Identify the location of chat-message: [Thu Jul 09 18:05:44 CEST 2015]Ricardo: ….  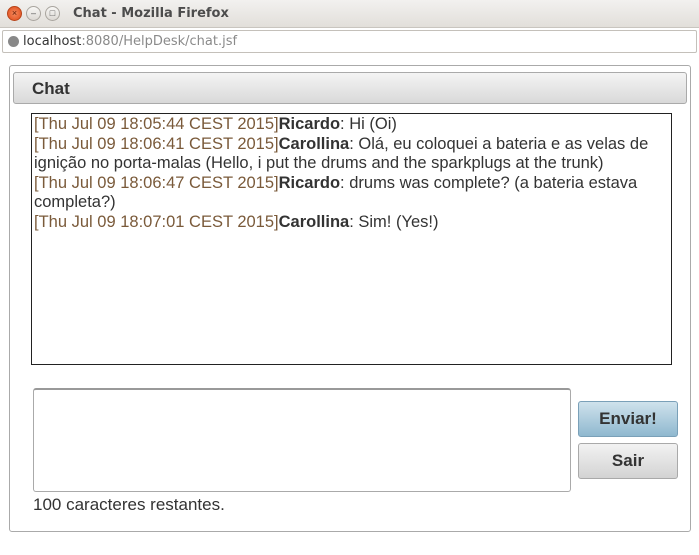
(351, 125).